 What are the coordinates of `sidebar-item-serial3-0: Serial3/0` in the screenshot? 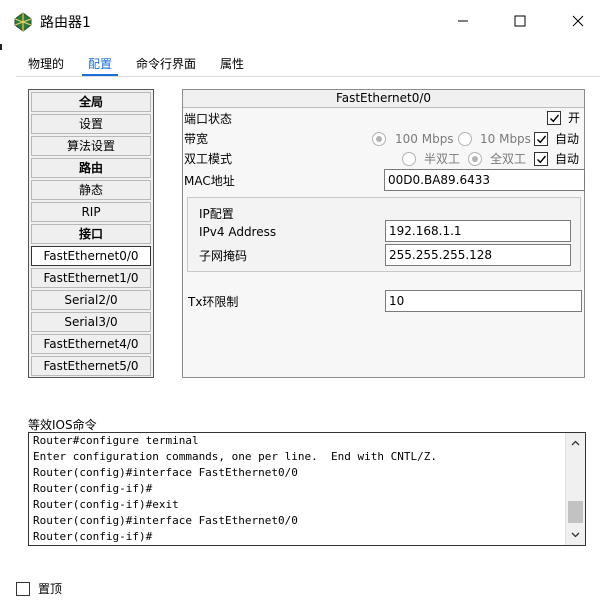 It's located at (91, 322).